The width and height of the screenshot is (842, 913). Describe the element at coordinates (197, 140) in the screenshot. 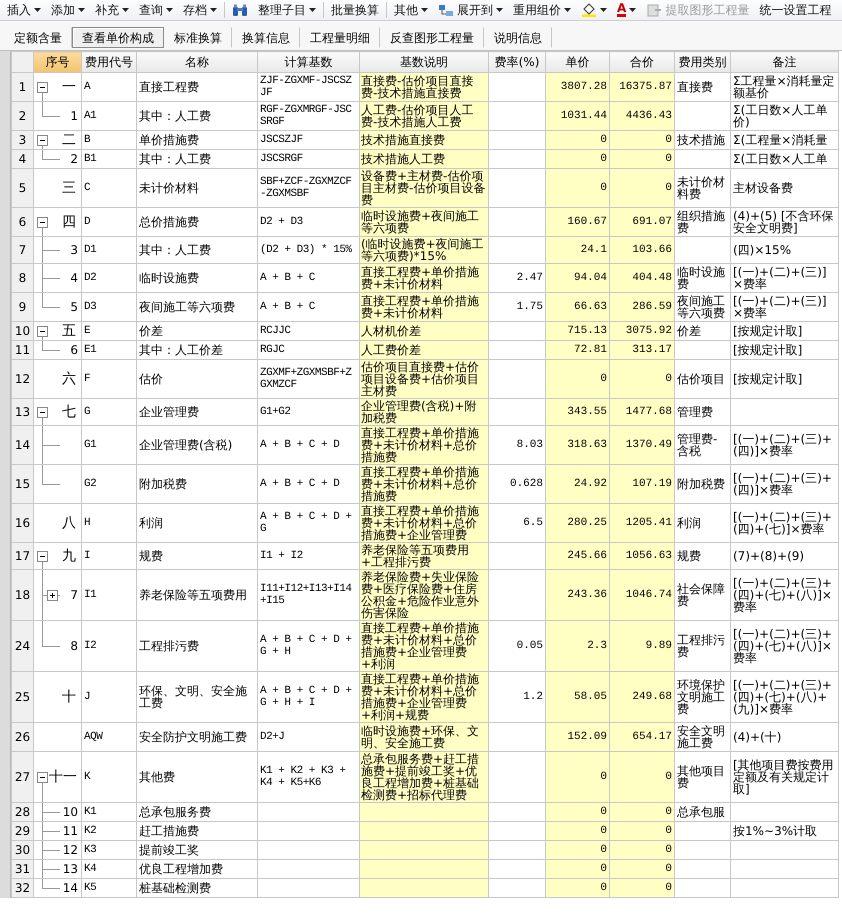

I see `table-cell: 单价措施费` at that location.